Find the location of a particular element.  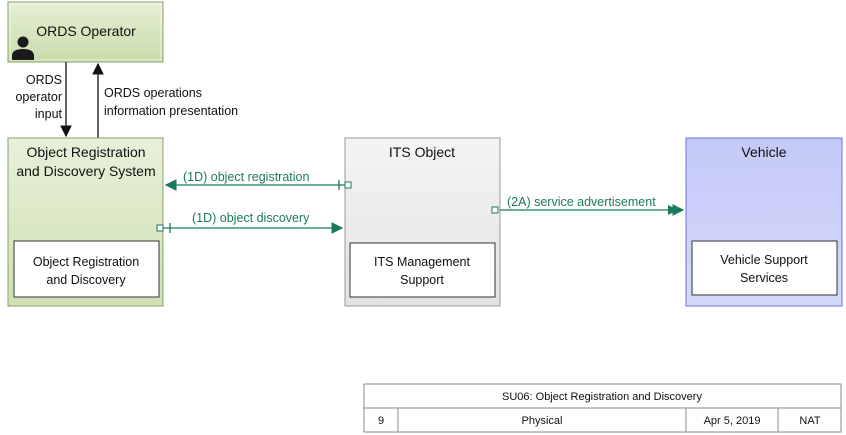

its-management-box is located at coordinates (422, 270).